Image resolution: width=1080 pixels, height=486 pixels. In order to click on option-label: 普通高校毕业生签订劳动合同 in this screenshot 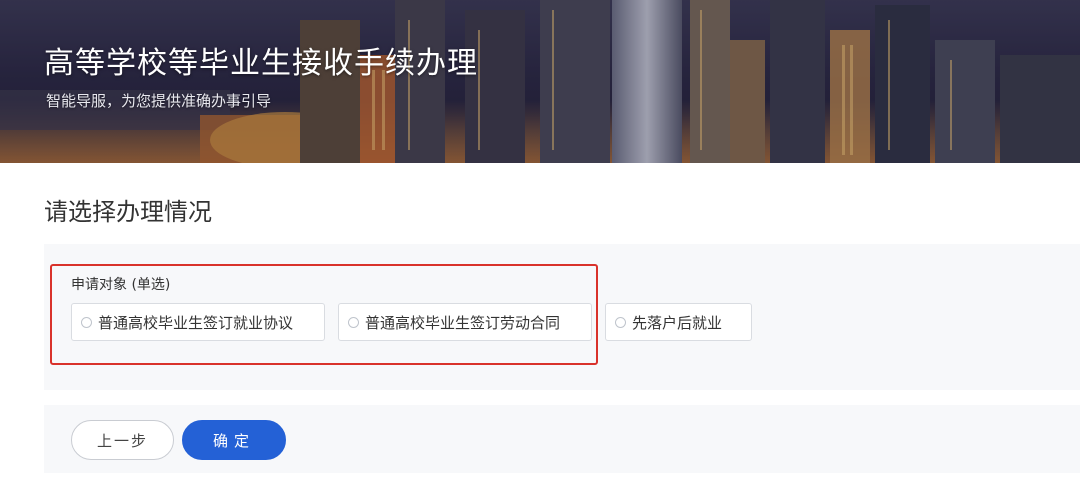, I will do `click(463, 322)`.